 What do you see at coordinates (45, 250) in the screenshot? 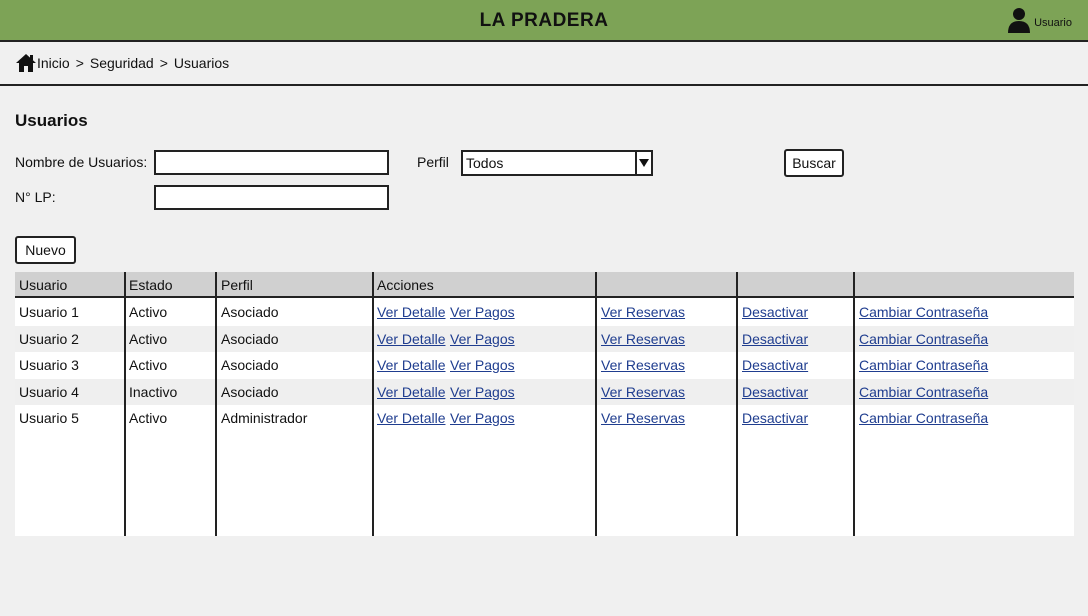
I see `new-user-button: Nuevo` at bounding box center [45, 250].